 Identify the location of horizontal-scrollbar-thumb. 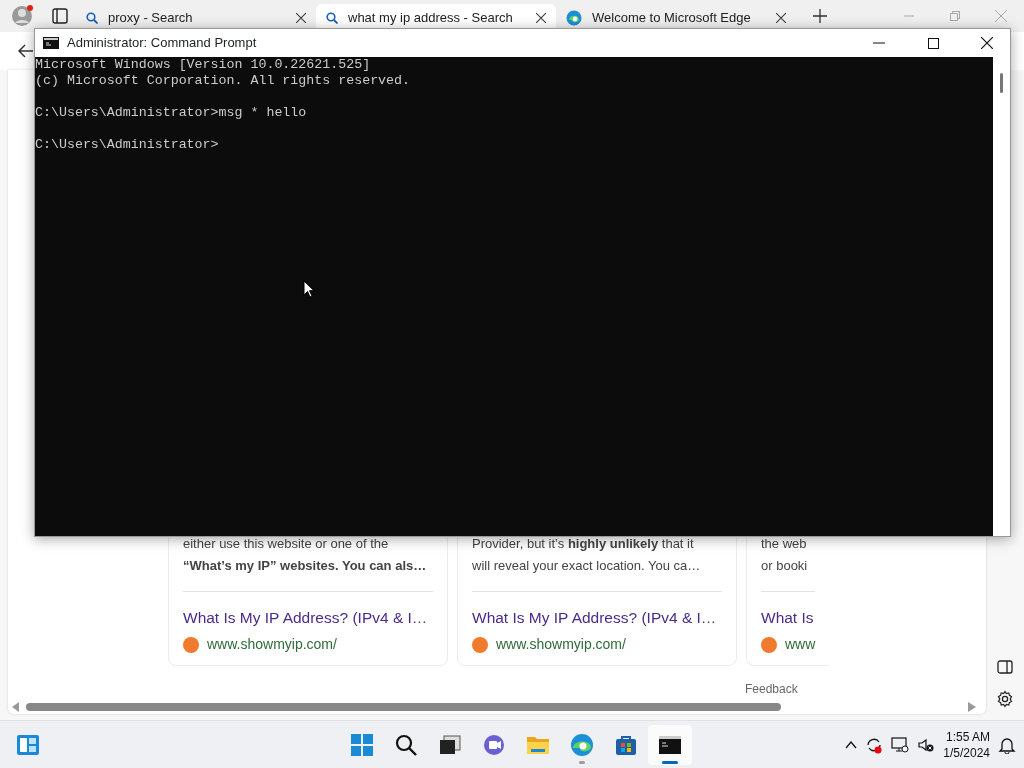
(403, 707).